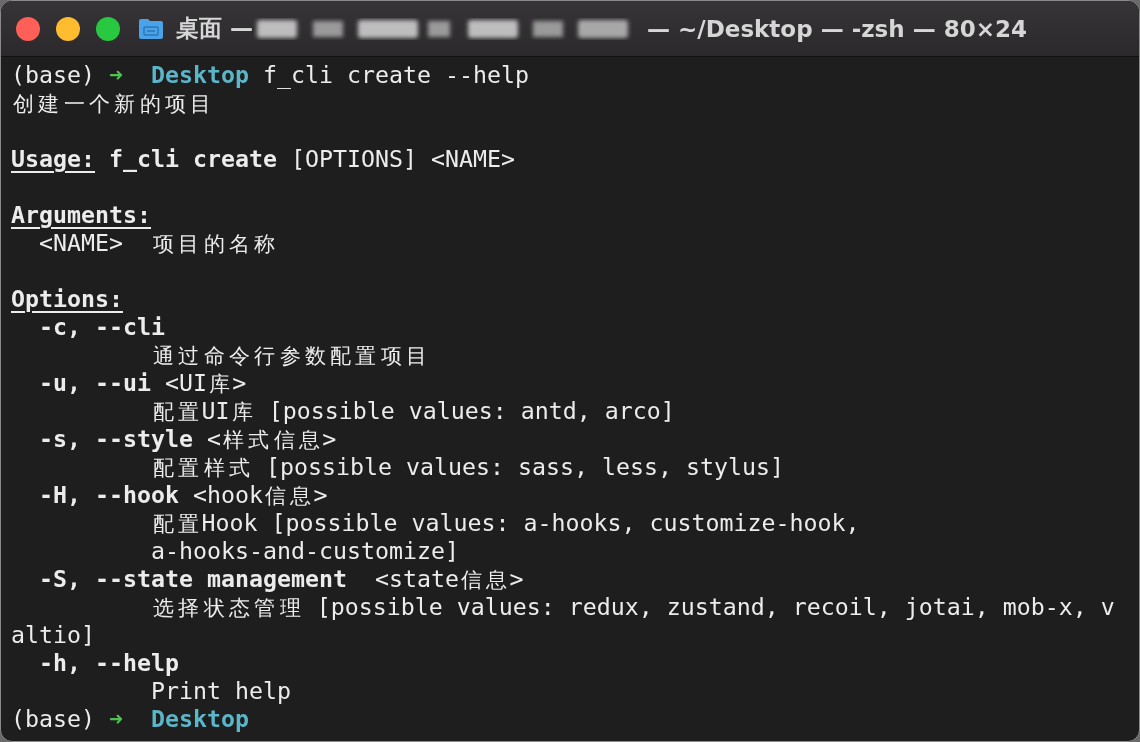  I want to click on output-line: -u, --ui <UI库>, so click(143, 383).